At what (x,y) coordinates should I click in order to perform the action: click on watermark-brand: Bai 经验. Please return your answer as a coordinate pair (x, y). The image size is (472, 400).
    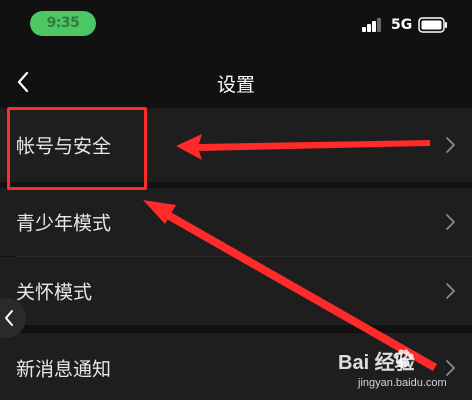
    Looking at the image, I should click on (376, 363).